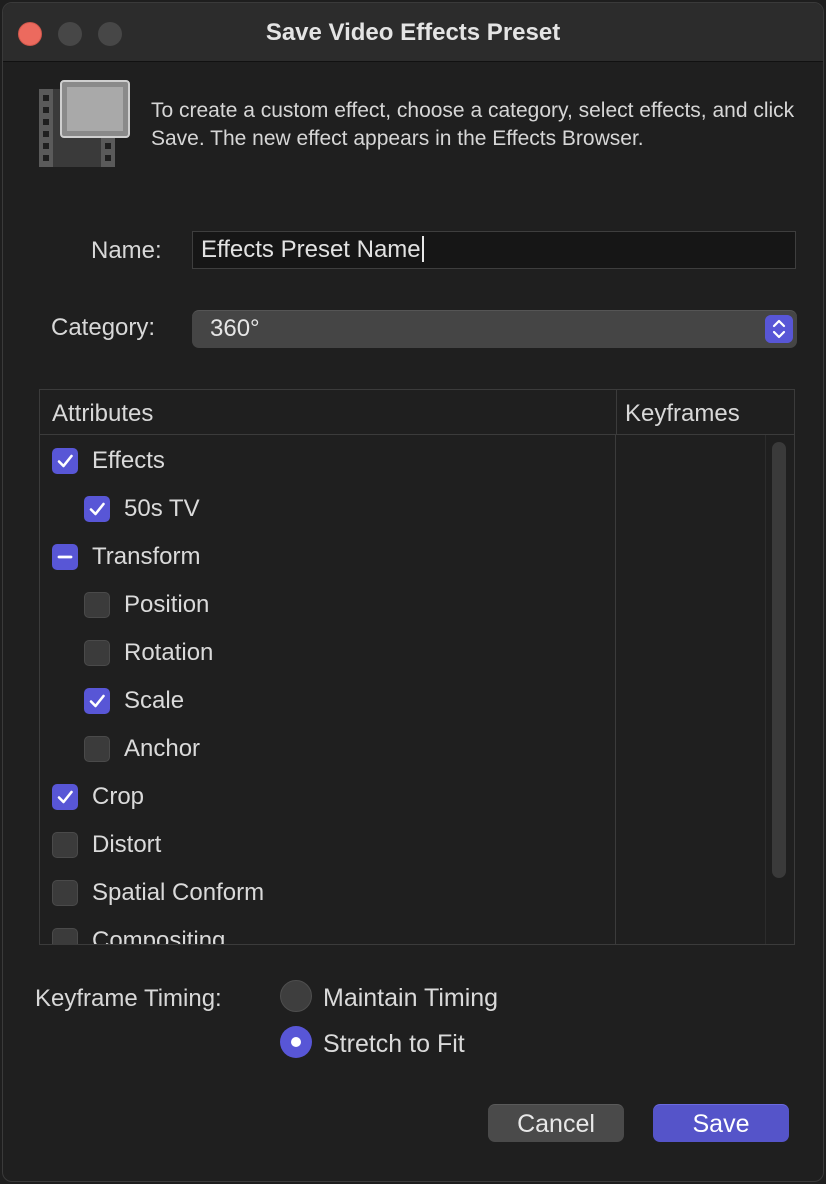  I want to click on scrollbar-thumb, so click(779, 660).